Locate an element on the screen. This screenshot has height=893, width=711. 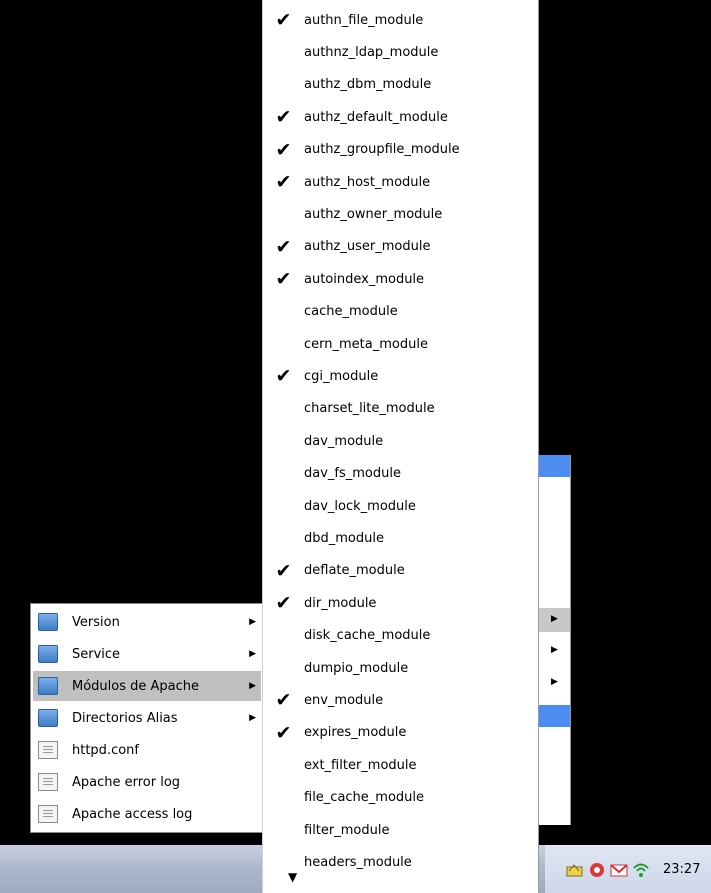
module-name: cache_module is located at coordinates (351, 312).